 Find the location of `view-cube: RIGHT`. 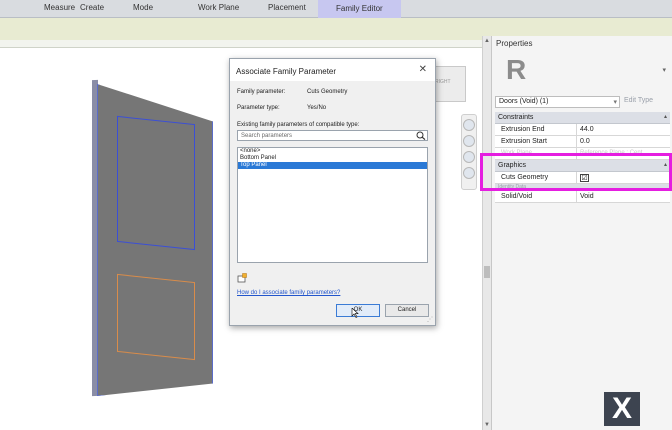

view-cube: RIGHT is located at coordinates (449, 84).